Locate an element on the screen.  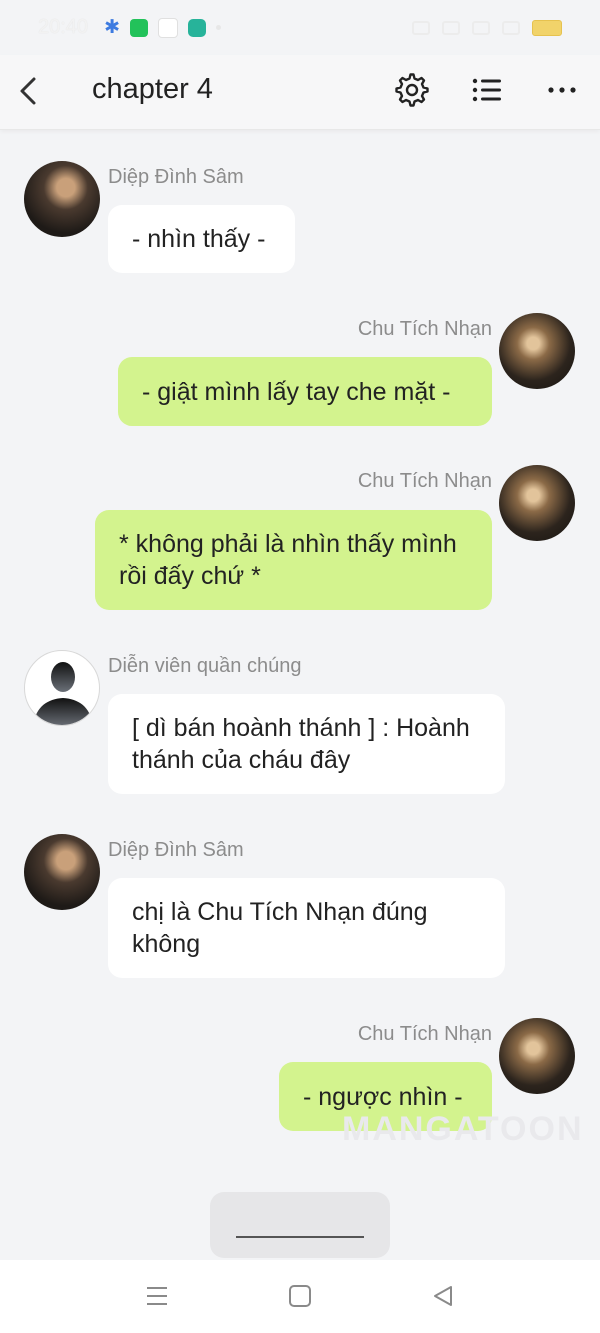
status-time: 20:40 is located at coordinates (63, 27).